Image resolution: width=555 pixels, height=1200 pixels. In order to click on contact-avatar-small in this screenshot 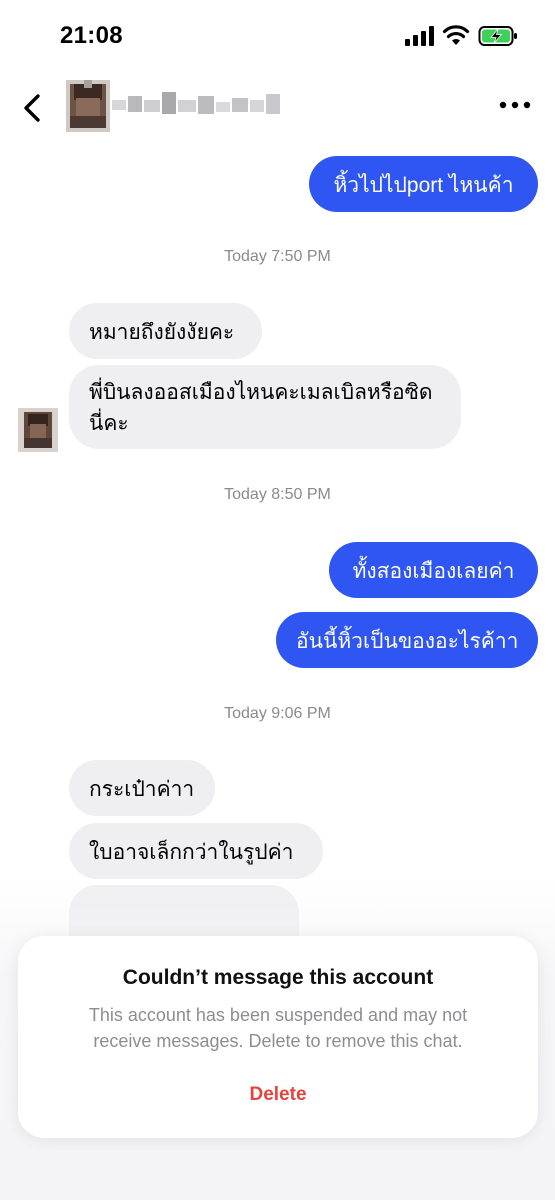, I will do `click(38, 430)`.